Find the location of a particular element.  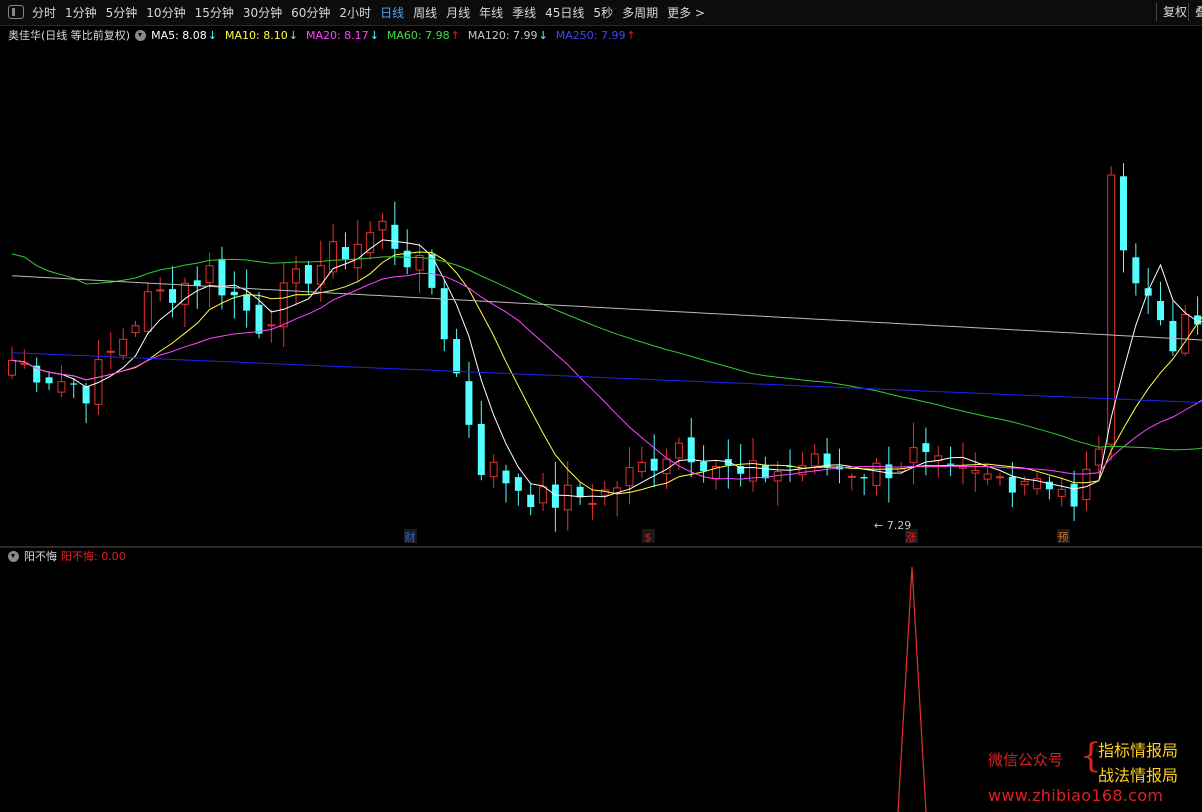

tab-period-15: 多周期 is located at coordinates (640, 12).